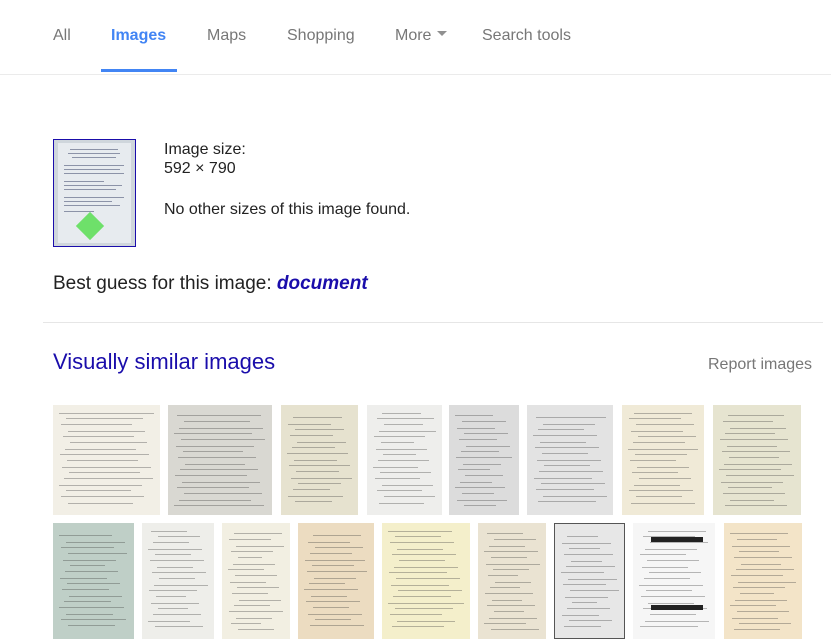 This screenshot has width=831, height=642. What do you see at coordinates (62, 36) in the screenshot?
I see `tab-all: All` at bounding box center [62, 36].